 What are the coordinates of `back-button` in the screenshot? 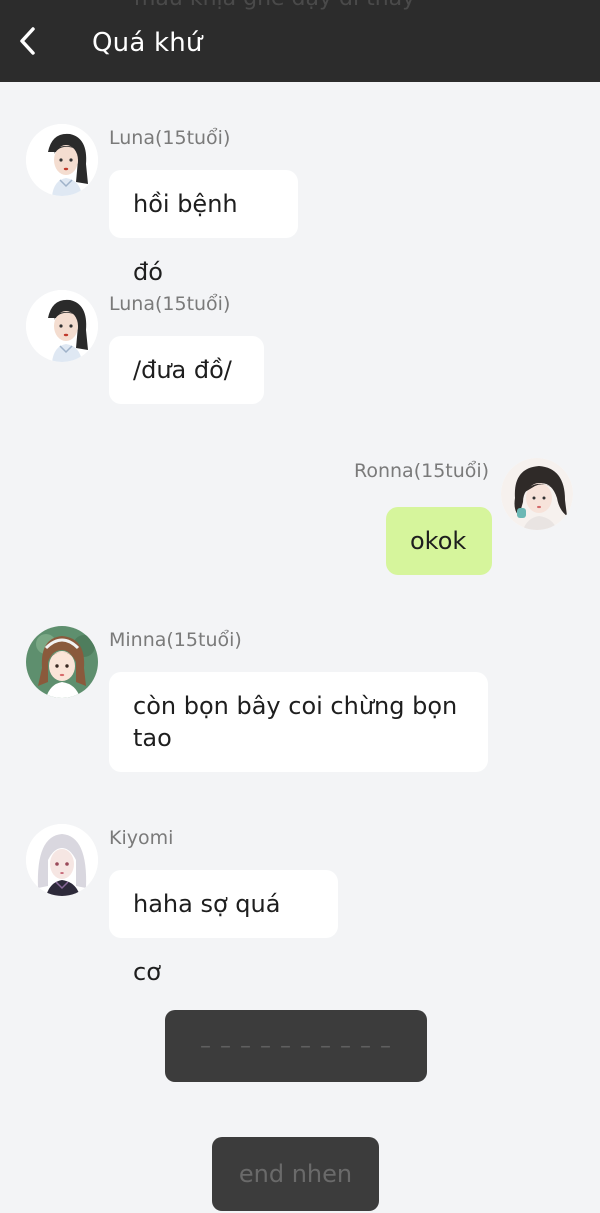 It's located at (28, 41).